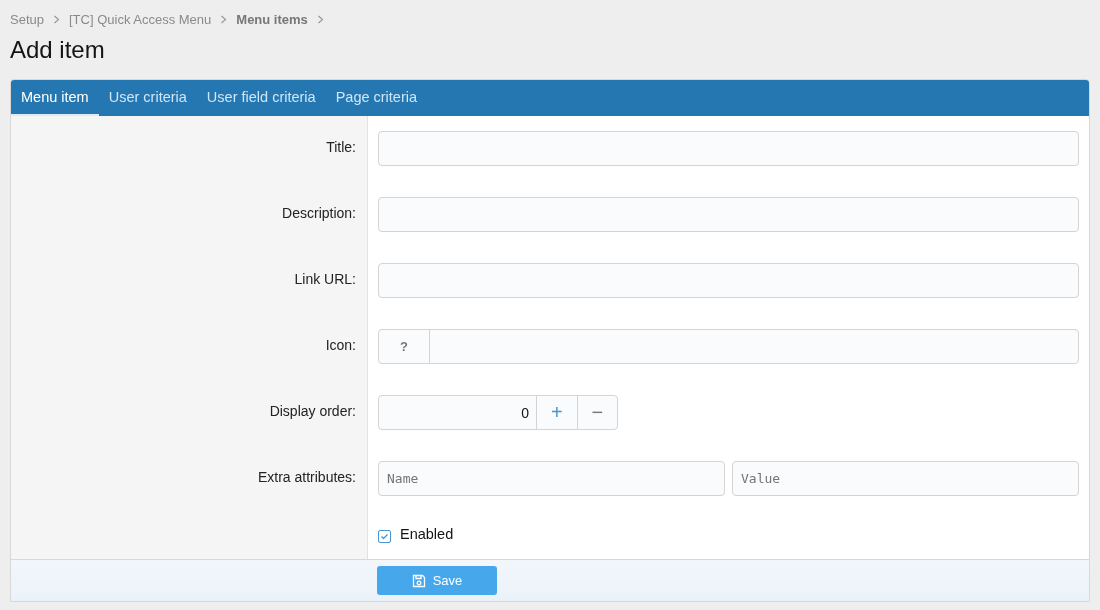 The height and width of the screenshot is (610, 1100). What do you see at coordinates (306, 477) in the screenshot?
I see `field-label: Extra attributes:` at bounding box center [306, 477].